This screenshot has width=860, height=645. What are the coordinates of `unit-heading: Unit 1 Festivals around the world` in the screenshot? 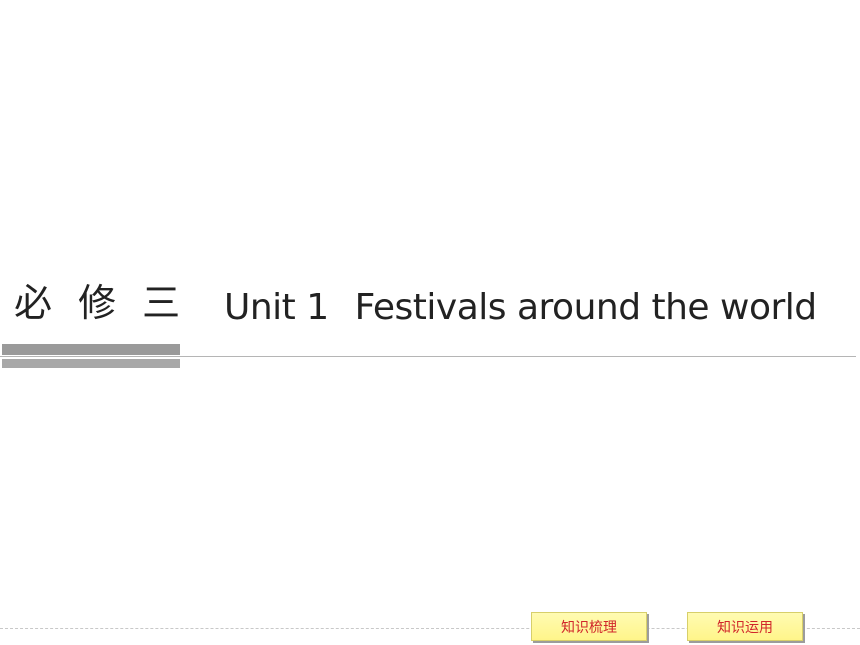 It's located at (520, 308).